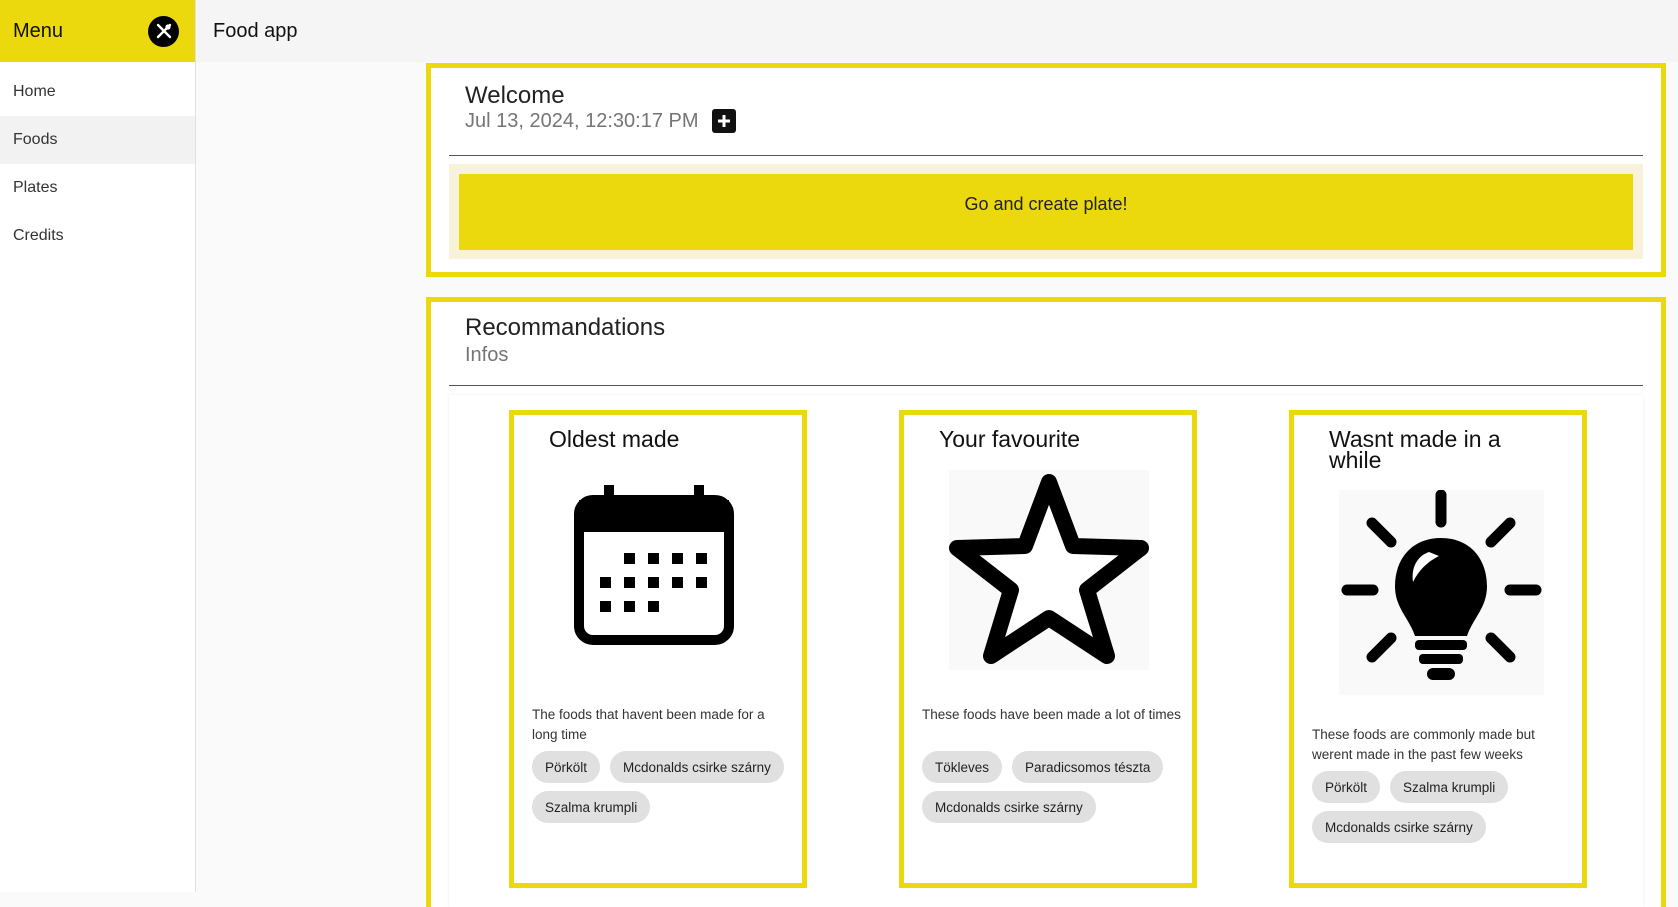 The height and width of the screenshot is (907, 1678). I want to click on sidebar: Menu Home Foods Plates Credits, so click(98, 446).